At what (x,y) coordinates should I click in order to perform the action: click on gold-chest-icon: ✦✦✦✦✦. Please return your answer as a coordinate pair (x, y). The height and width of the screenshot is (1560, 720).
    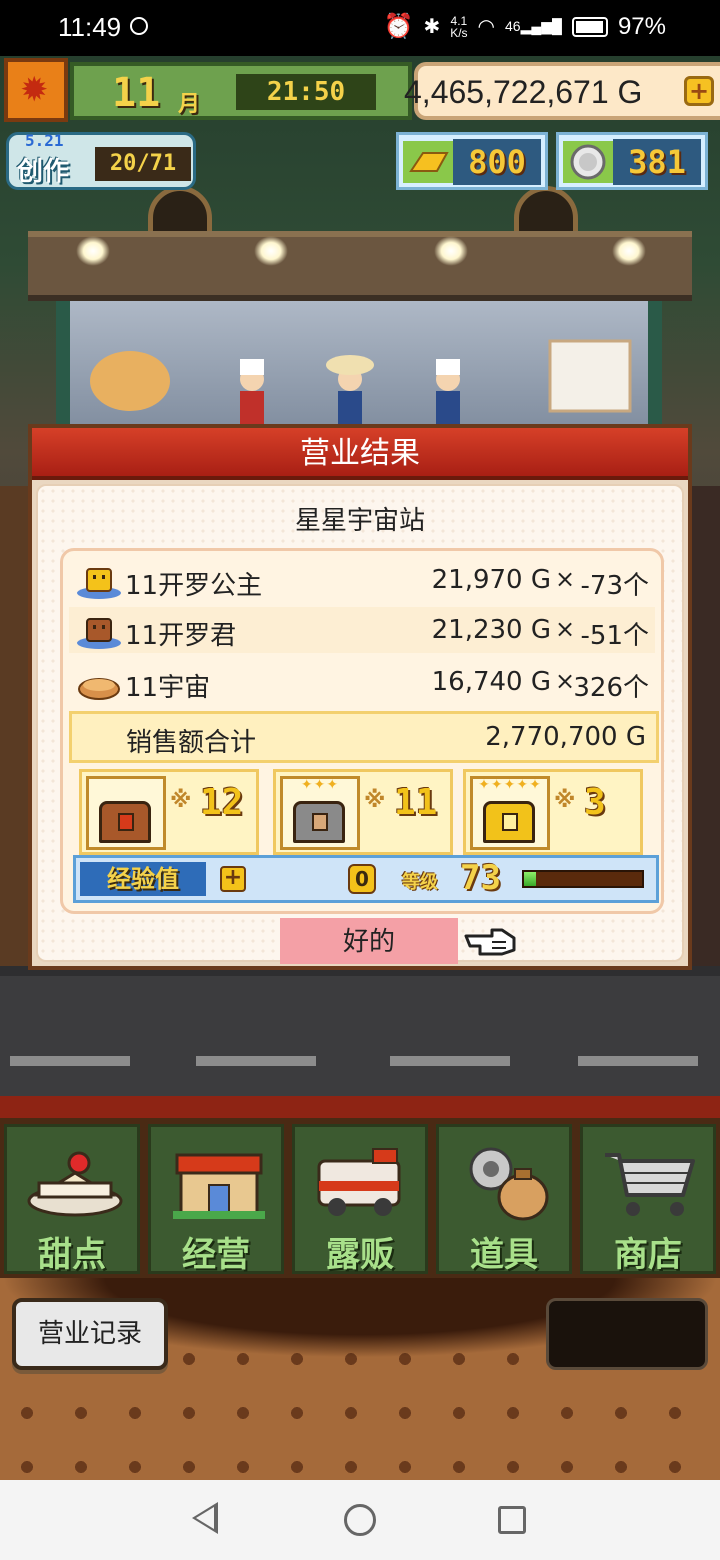
    Looking at the image, I should click on (510, 813).